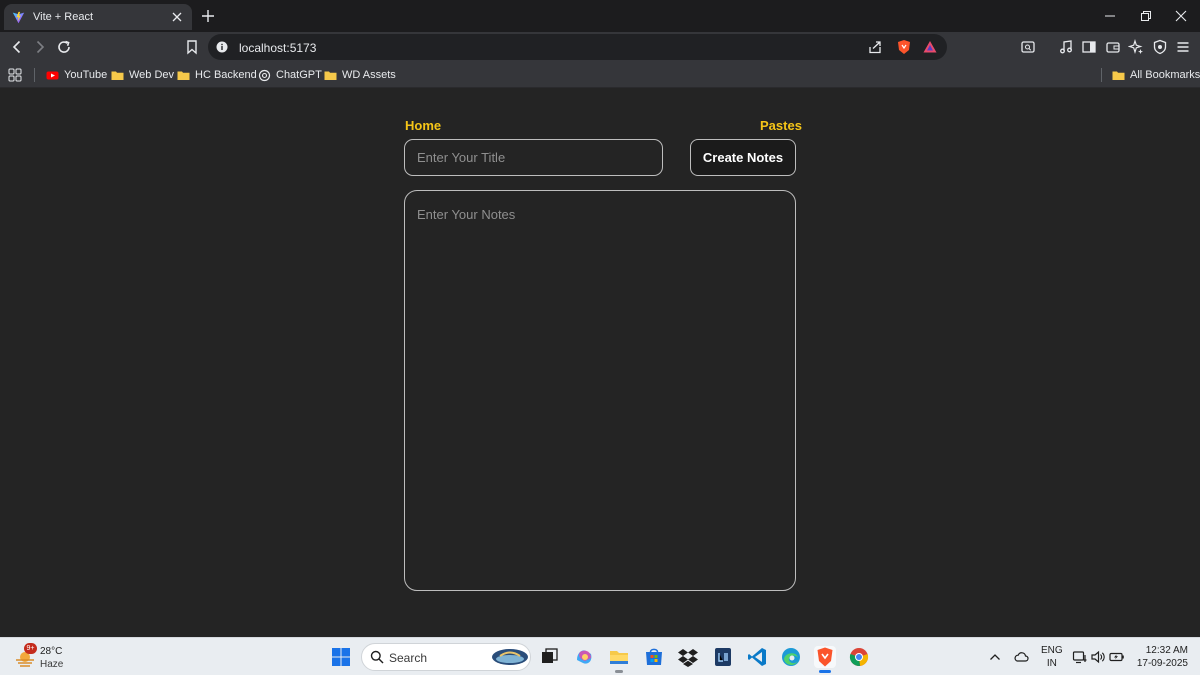 The image size is (1200, 675). What do you see at coordinates (619, 671) in the screenshot?
I see `running-indicator` at bounding box center [619, 671].